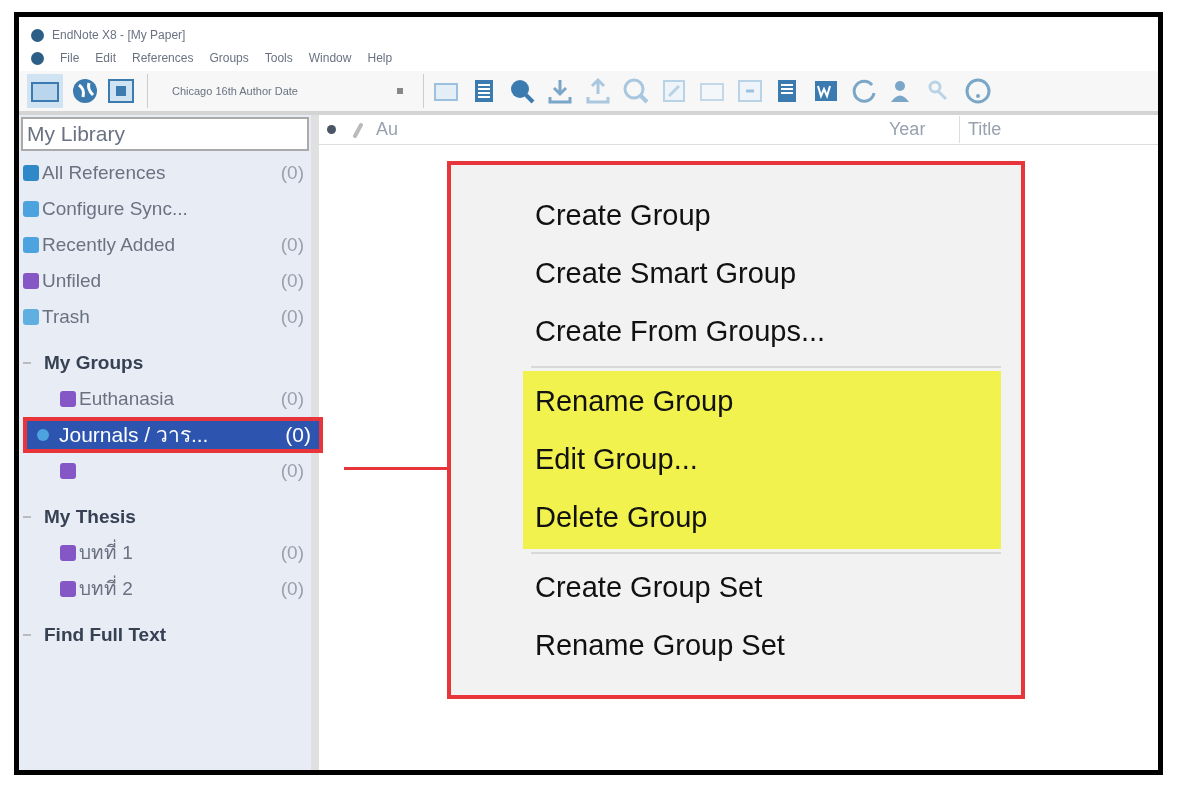  What do you see at coordinates (165, 173) in the screenshot?
I see `sidebar-item: All References (0)` at bounding box center [165, 173].